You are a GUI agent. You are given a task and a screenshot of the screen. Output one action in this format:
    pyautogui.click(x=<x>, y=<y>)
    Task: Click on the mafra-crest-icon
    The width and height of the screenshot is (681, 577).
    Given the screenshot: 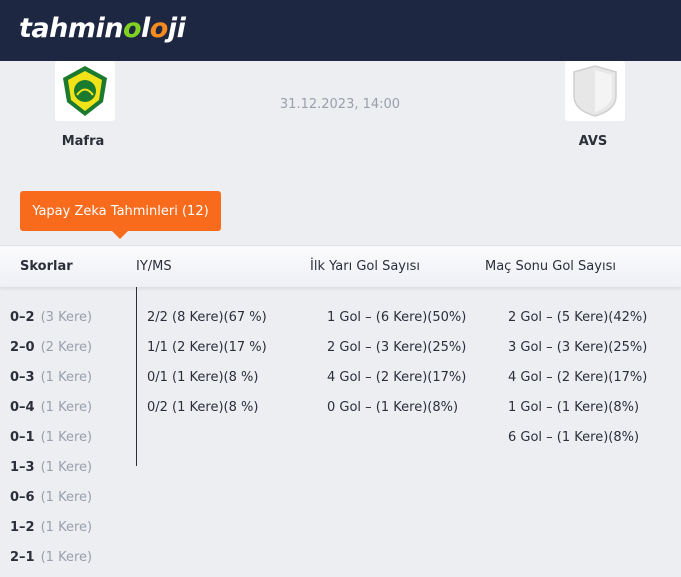 What is the action you would take?
    pyautogui.click(x=85, y=91)
    